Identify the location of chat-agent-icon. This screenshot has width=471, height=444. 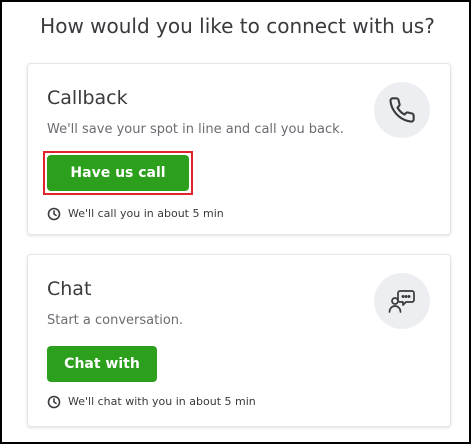
(402, 301).